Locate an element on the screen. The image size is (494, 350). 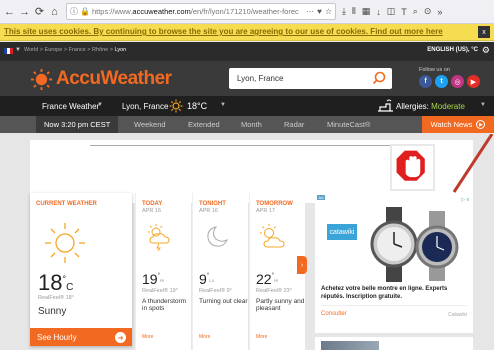
breadcrumb-item: France is located at coordinates (77, 50).